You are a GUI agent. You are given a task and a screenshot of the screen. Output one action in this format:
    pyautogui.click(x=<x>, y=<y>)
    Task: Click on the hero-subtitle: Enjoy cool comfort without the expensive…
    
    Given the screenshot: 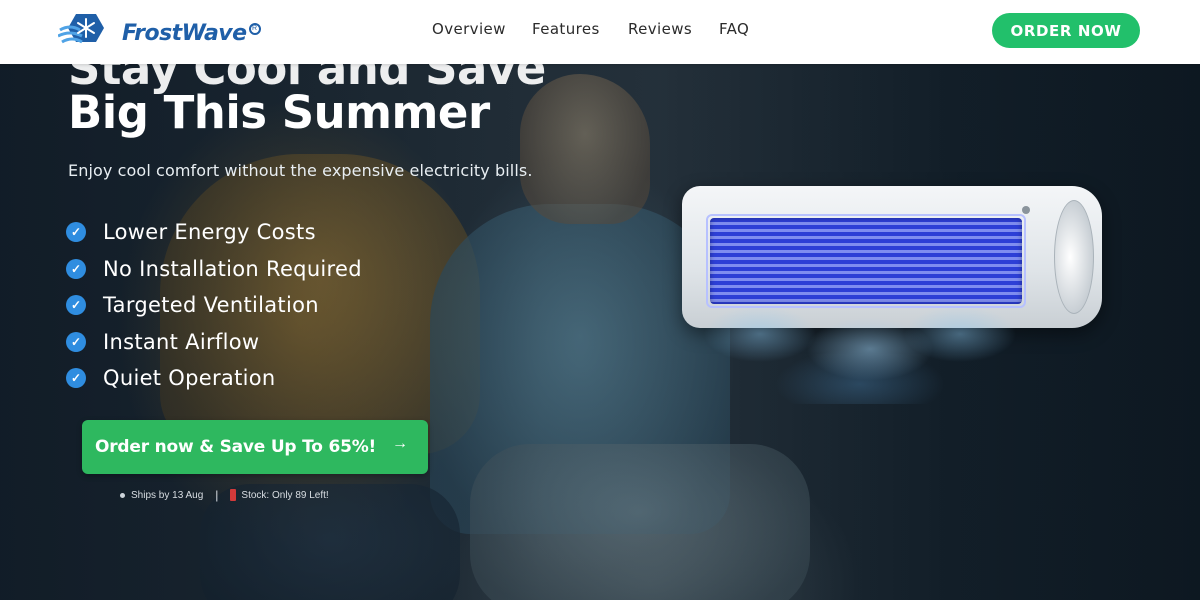 What is the action you would take?
    pyautogui.click(x=300, y=170)
    